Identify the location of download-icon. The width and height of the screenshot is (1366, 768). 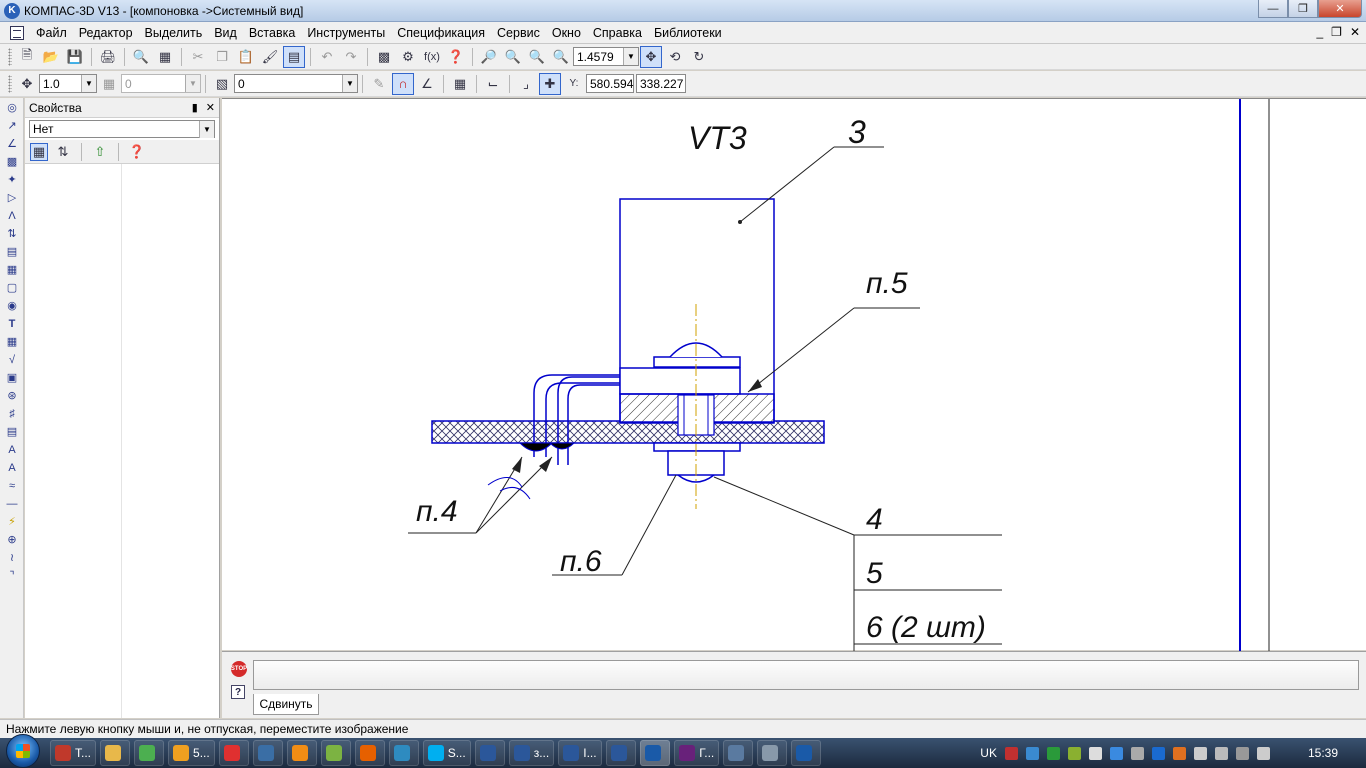
(1053, 753).